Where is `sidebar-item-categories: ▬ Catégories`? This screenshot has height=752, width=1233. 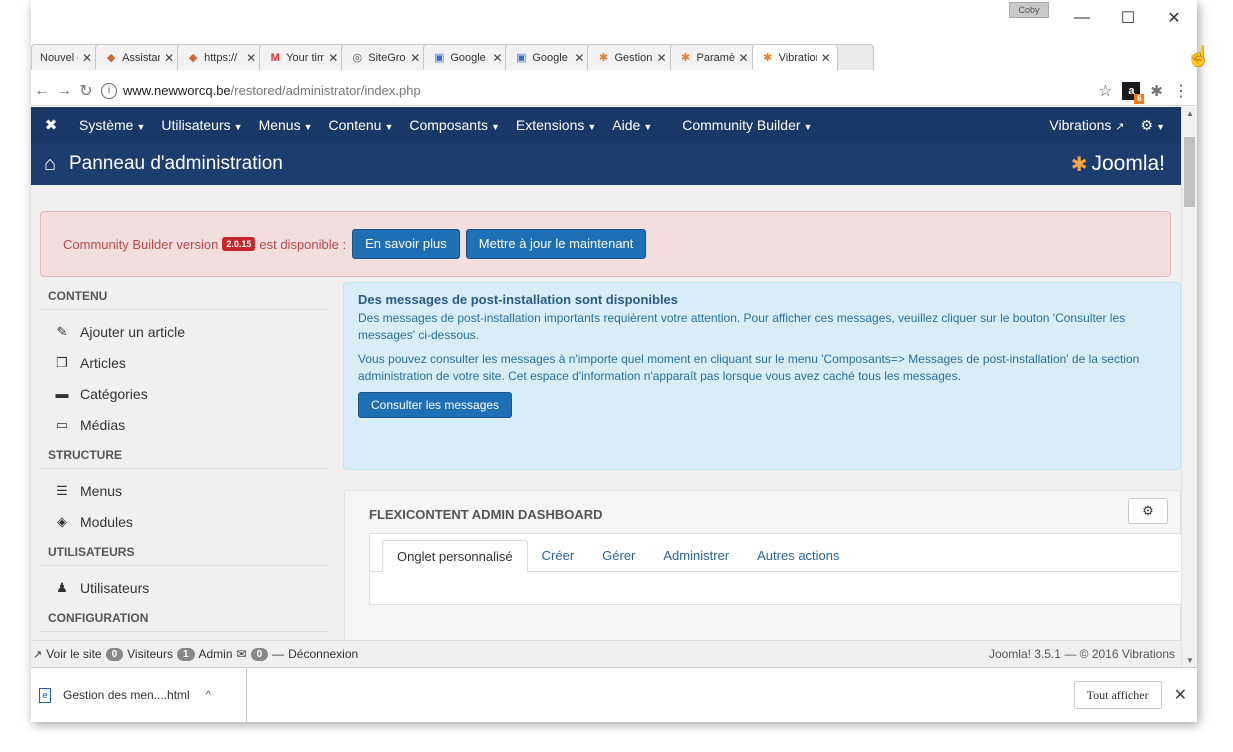 sidebar-item-categories: ▬ Catégories is located at coordinates (184, 393).